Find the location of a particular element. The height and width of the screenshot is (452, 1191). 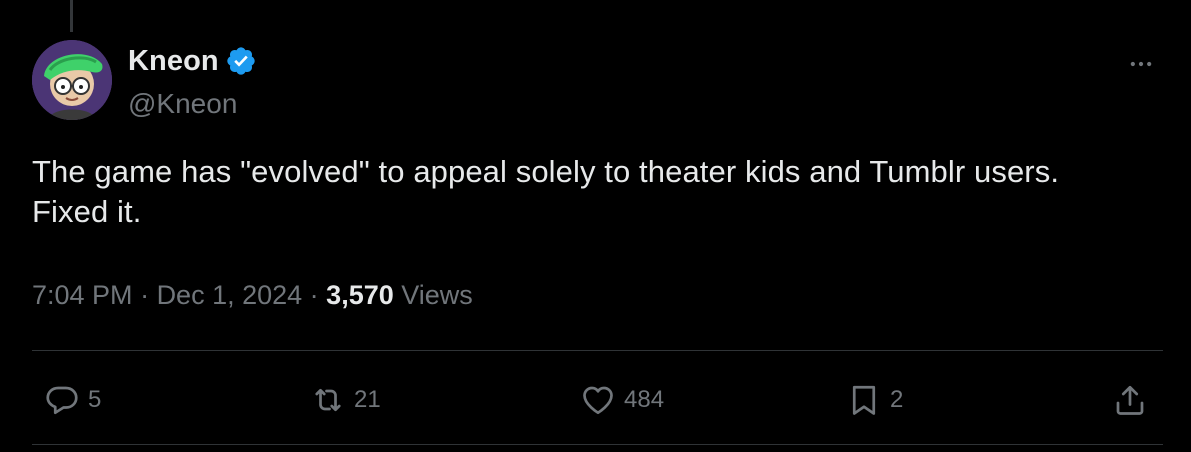

avatar is located at coordinates (72, 80).